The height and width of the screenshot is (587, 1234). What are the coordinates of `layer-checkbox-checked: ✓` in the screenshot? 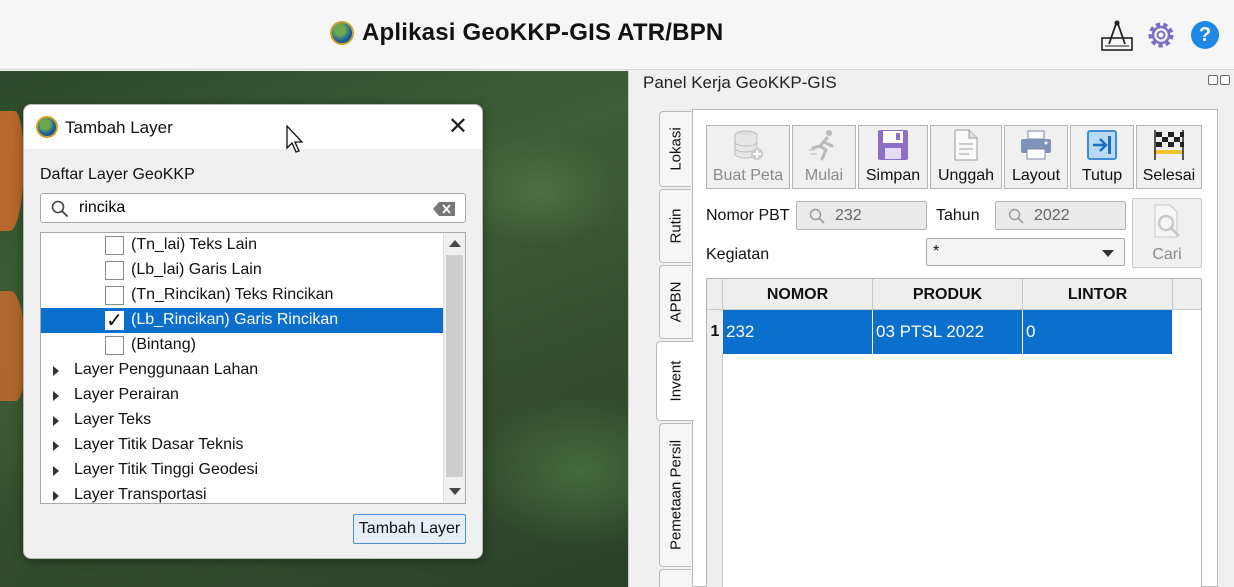 It's located at (114, 321).